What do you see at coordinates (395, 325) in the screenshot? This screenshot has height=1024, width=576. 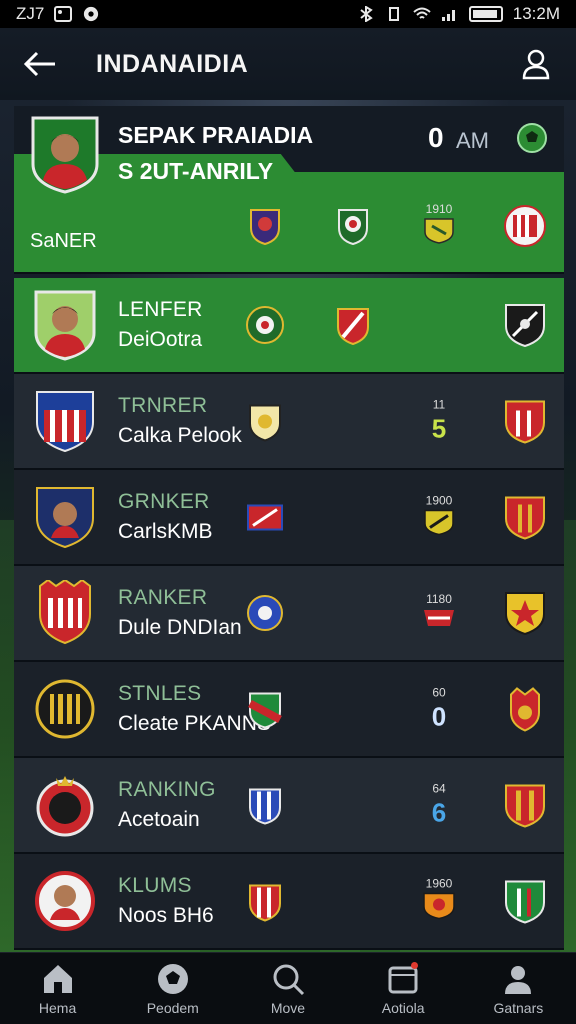 I see `row-badges` at bounding box center [395, 325].